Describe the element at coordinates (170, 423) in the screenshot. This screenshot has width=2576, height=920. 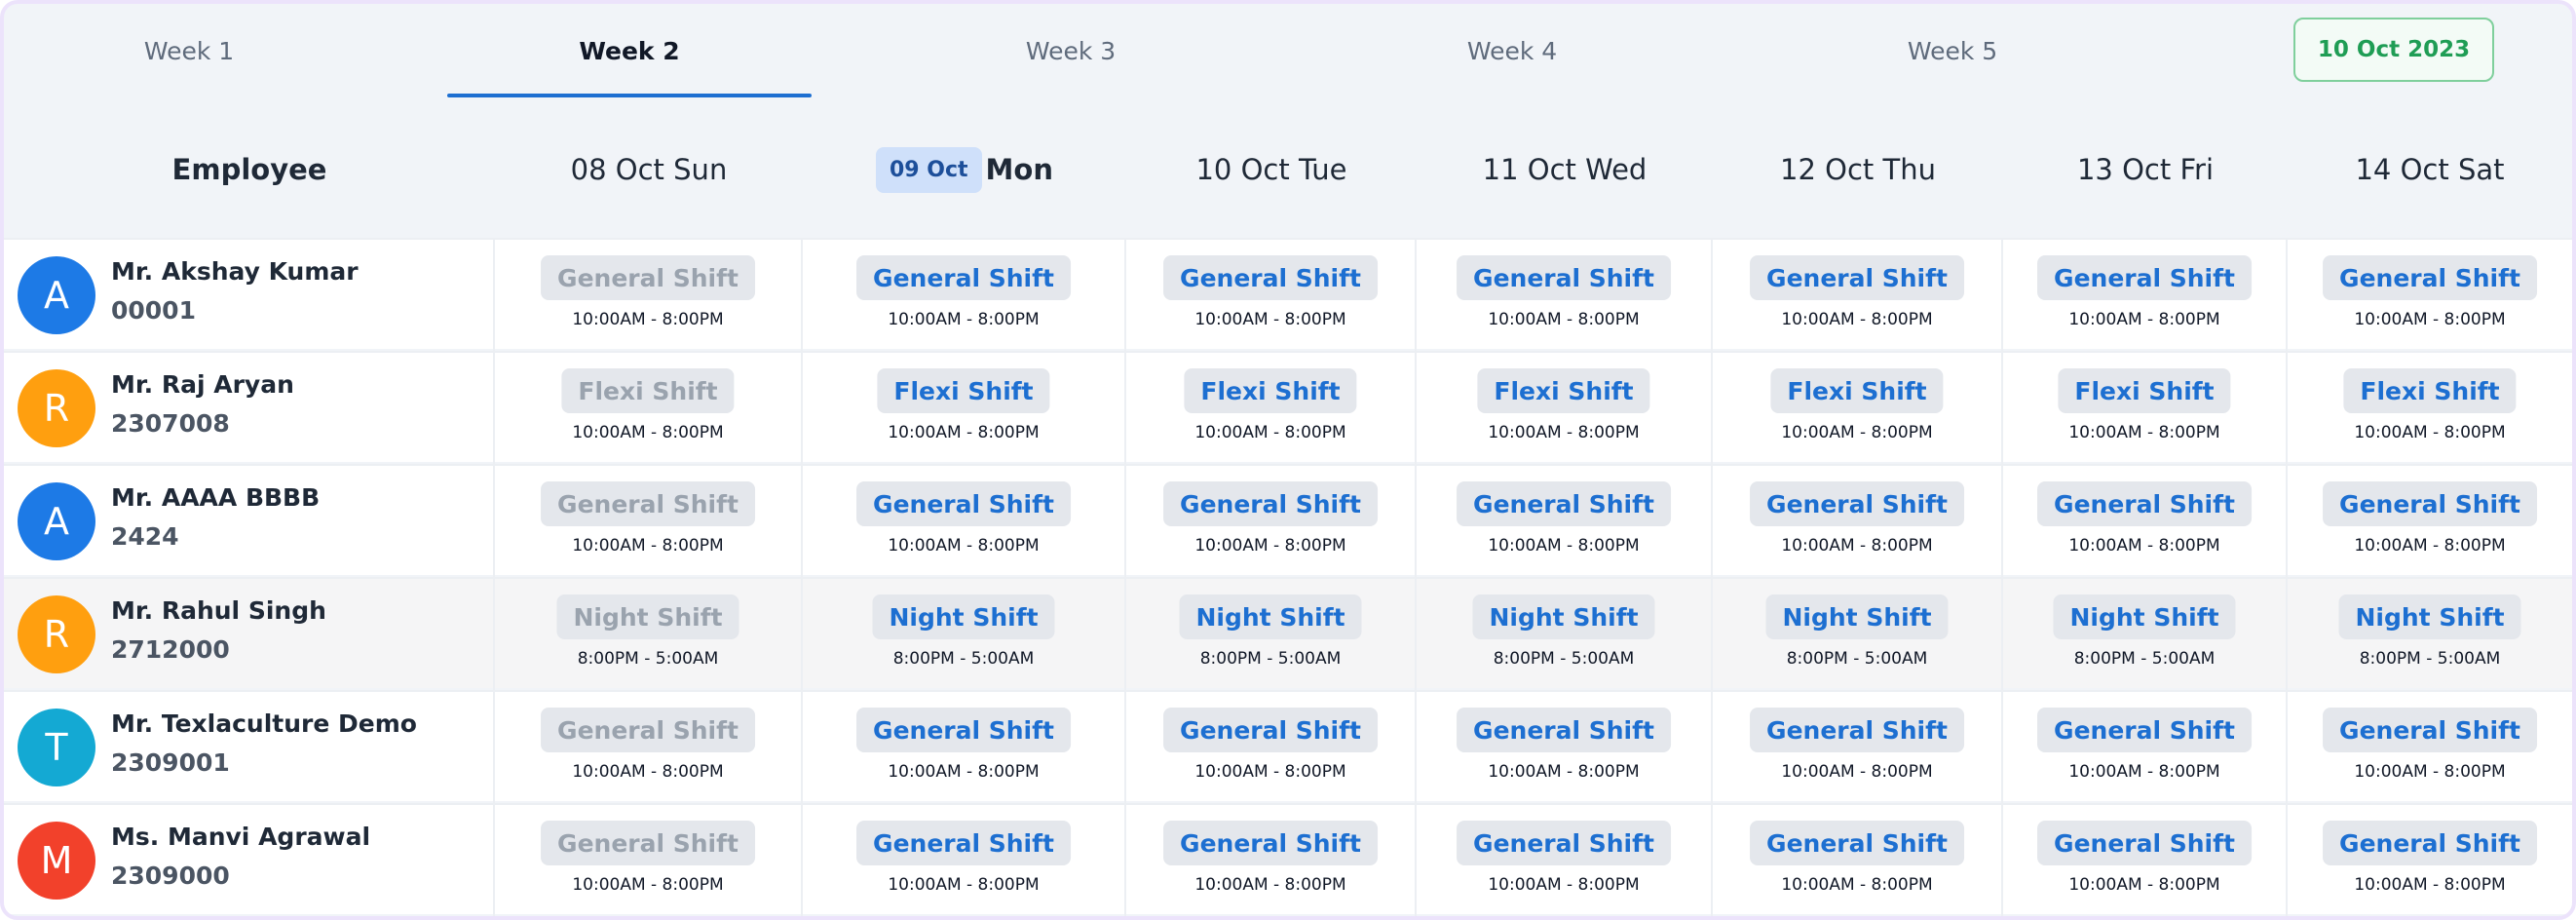
I see `employee-code: 2307008` at that location.